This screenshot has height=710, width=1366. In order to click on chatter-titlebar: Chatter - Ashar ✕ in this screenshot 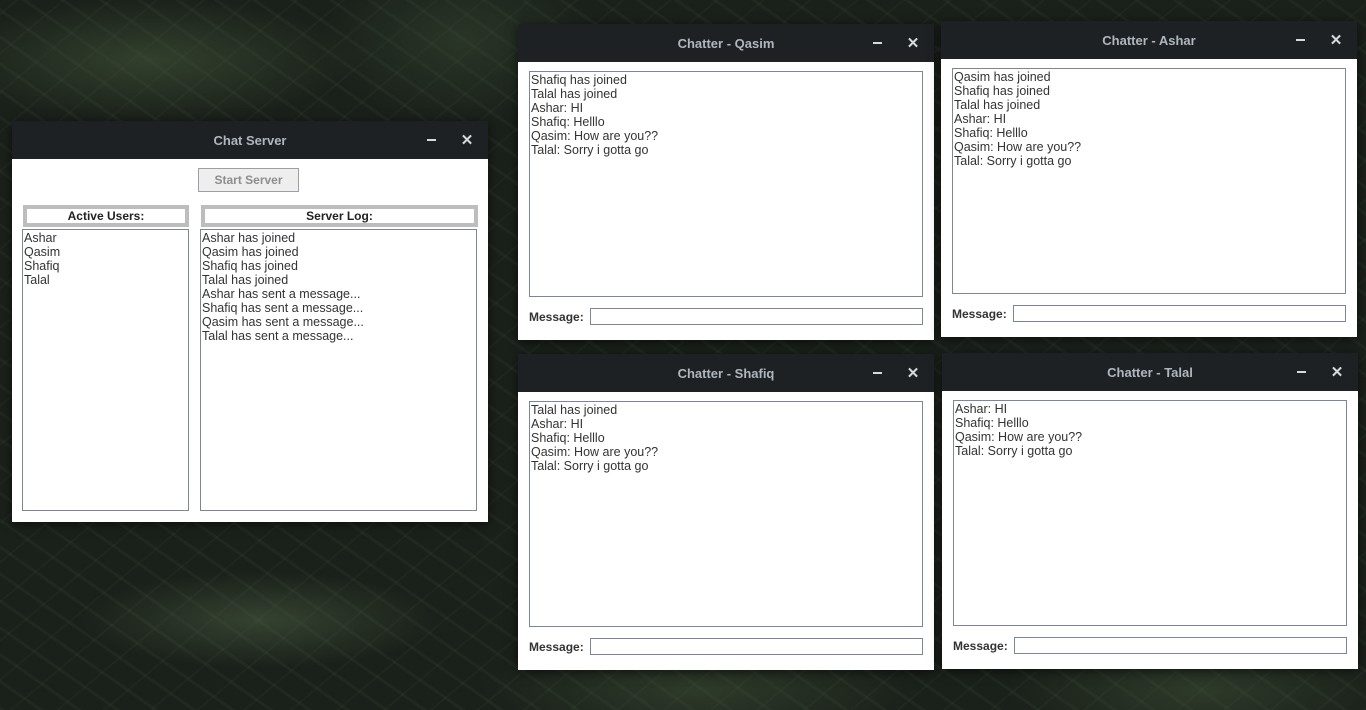, I will do `click(1149, 40)`.